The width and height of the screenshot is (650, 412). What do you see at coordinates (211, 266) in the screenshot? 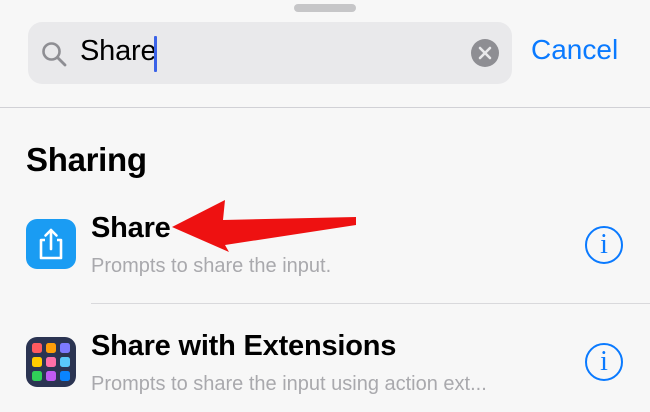
I see `action-subtitle: Prompts to share the input.` at bounding box center [211, 266].